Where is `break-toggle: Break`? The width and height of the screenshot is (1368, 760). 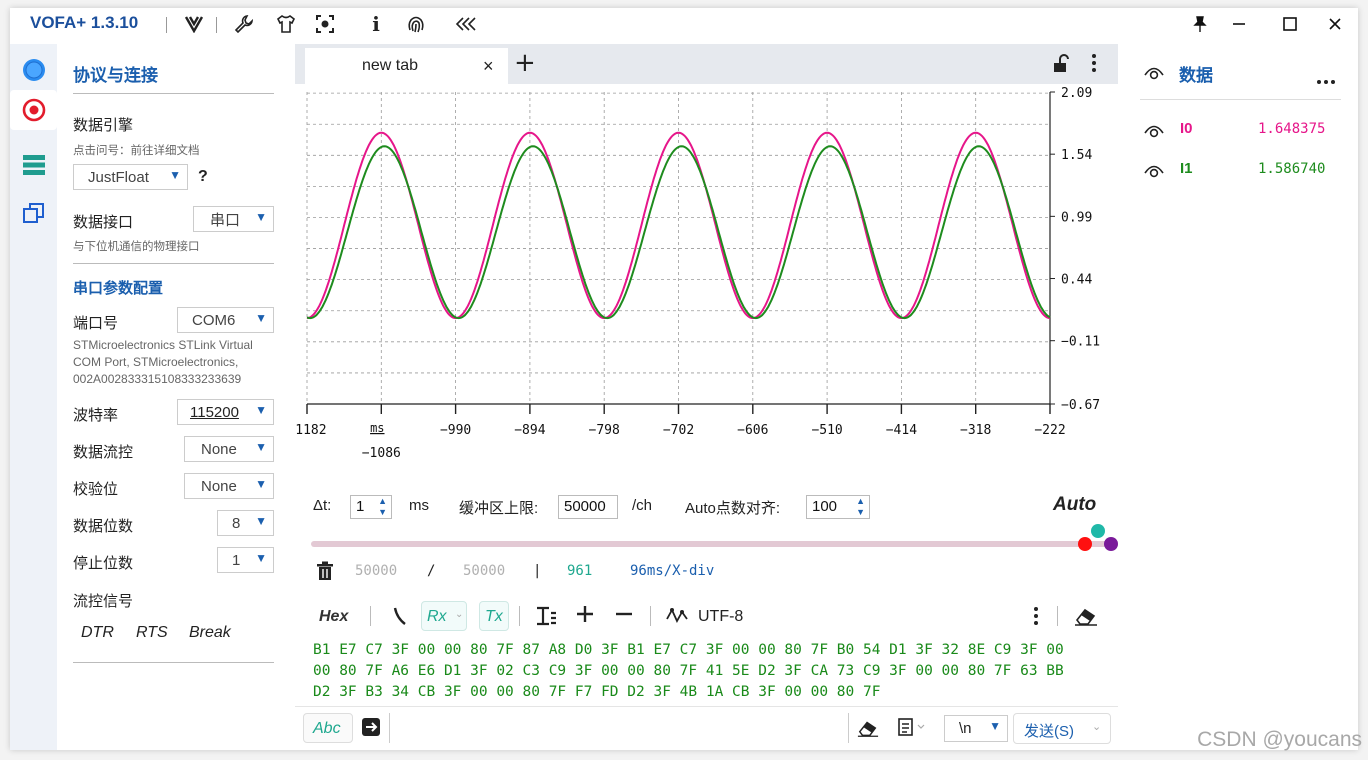
break-toggle: Break is located at coordinates (210, 633).